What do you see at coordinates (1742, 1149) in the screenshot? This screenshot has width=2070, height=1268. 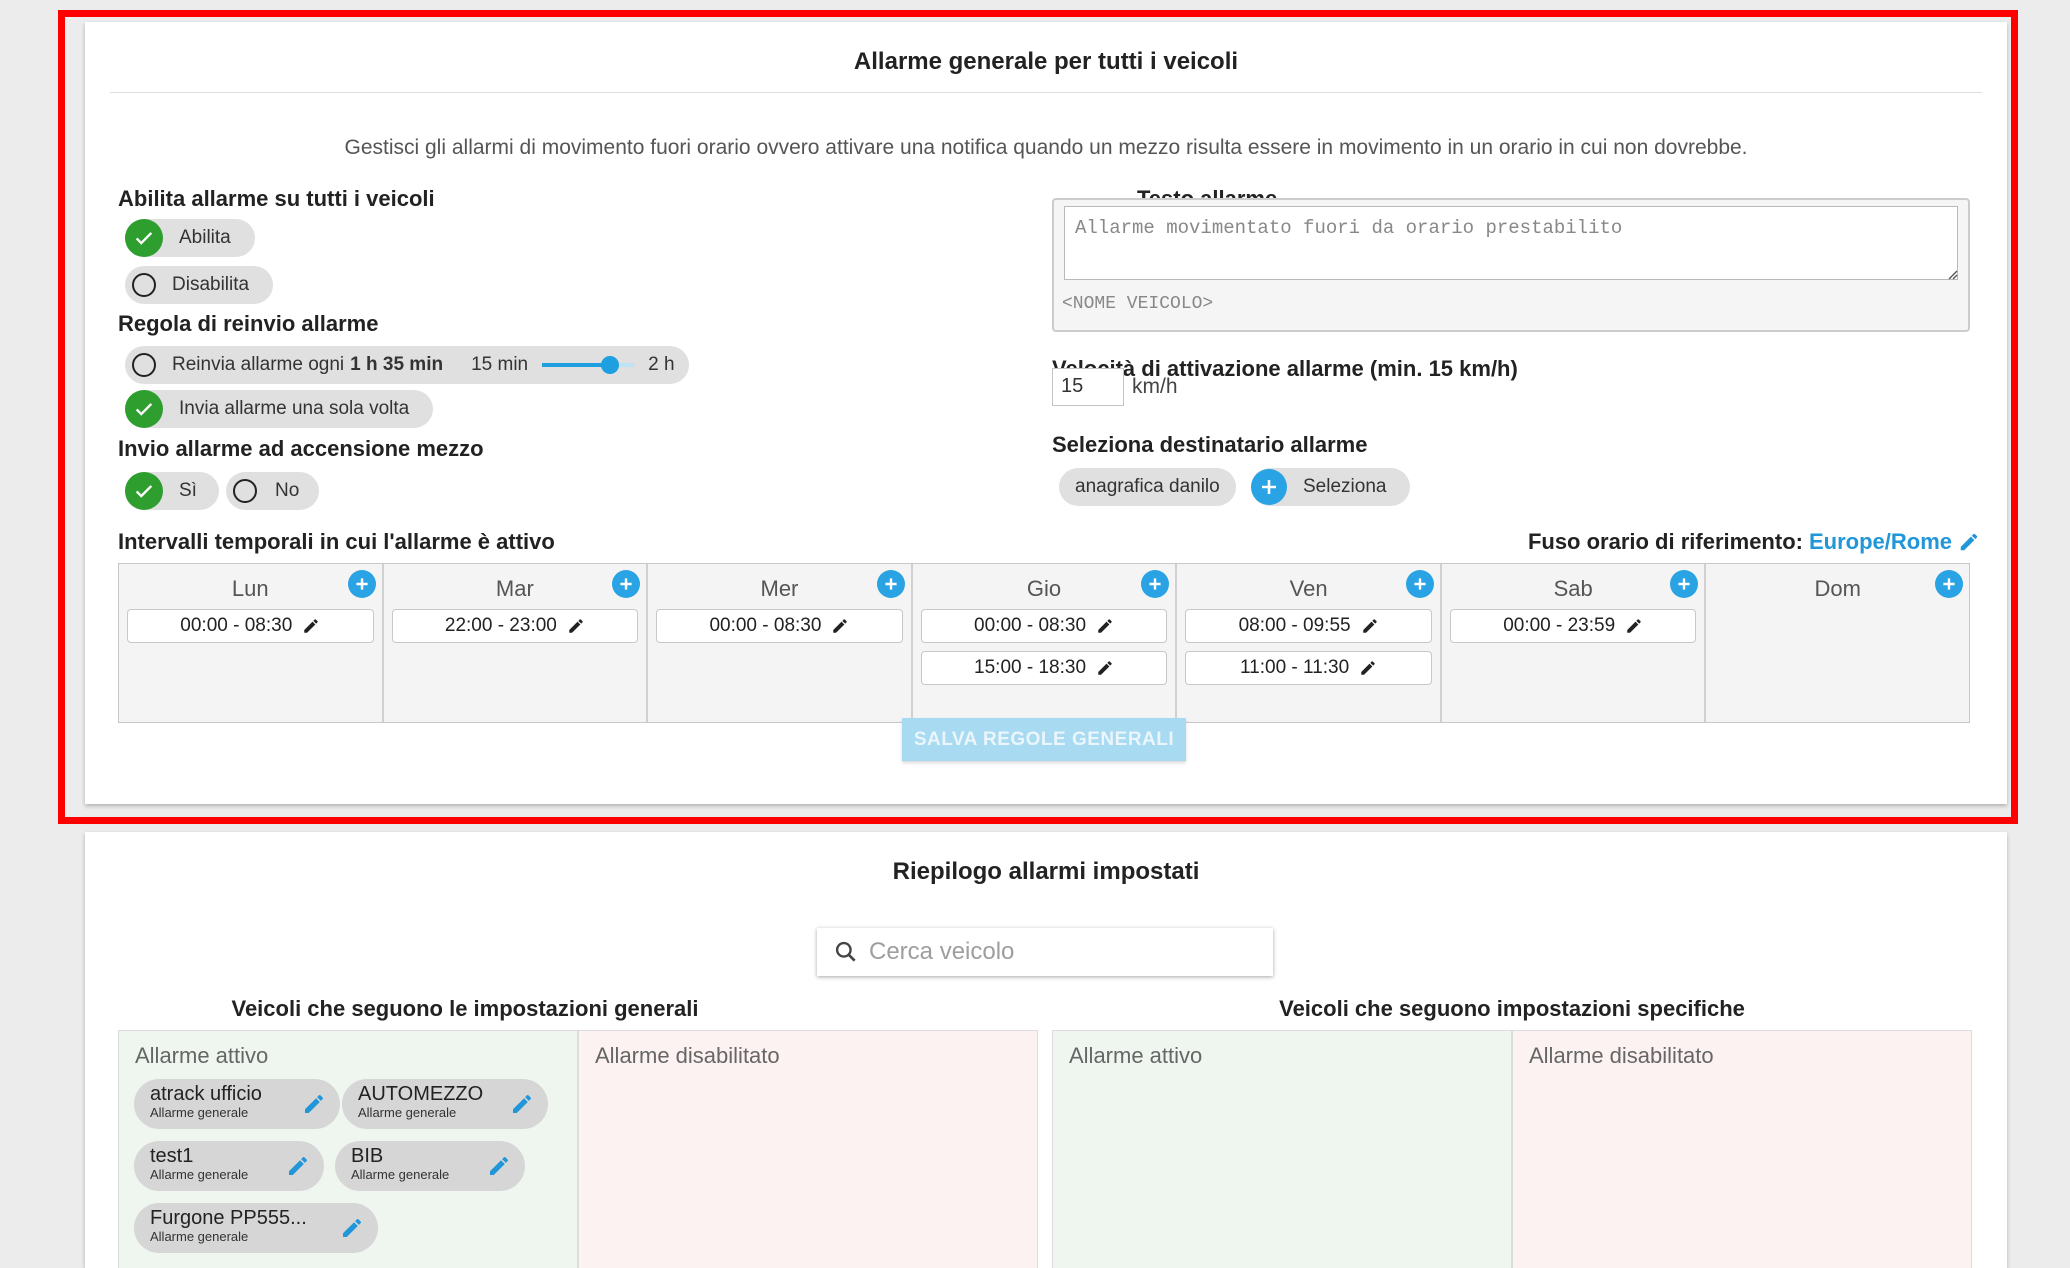 I see `specific-disabled-panel: Allarme disabilitato` at bounding box center [1742, 1149].